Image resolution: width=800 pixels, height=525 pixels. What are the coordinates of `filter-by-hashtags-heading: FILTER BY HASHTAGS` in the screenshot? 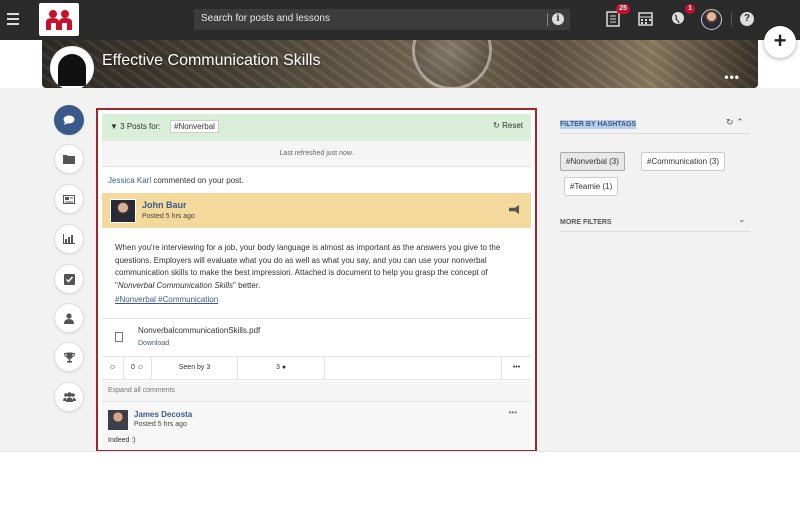 It's located at (598, 124).